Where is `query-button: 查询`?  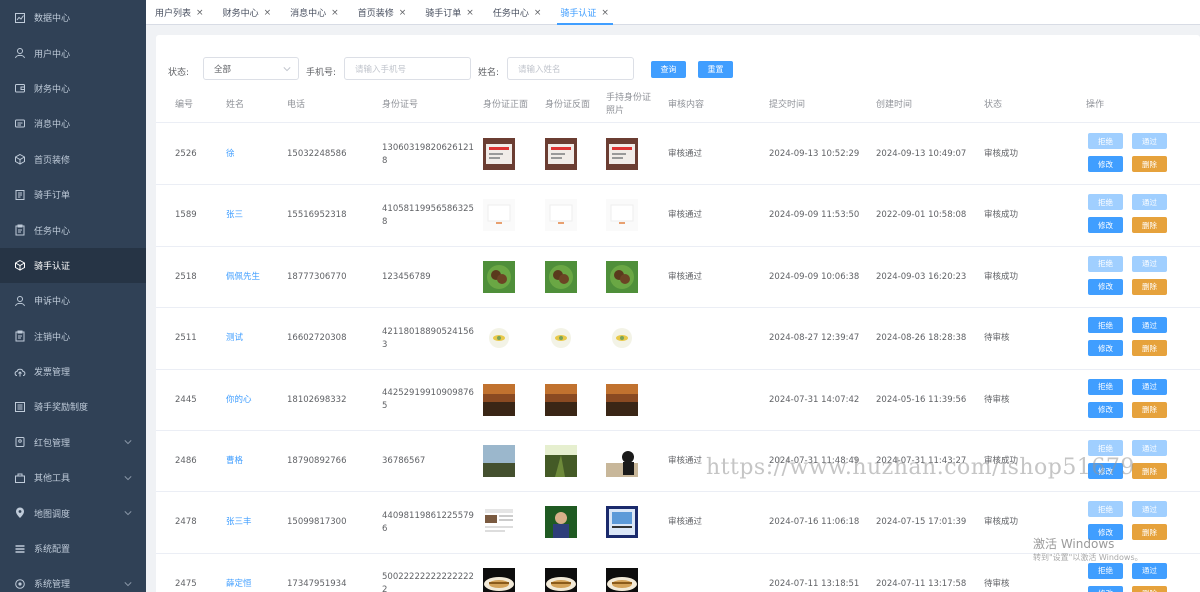
query-button: 查询 is located at coordinates (668, 69).